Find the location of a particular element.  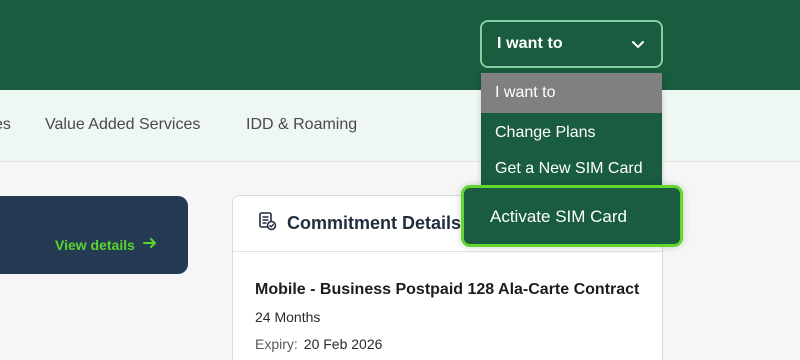

expiry-label: Expiry: is located at coordinates (276, 344).